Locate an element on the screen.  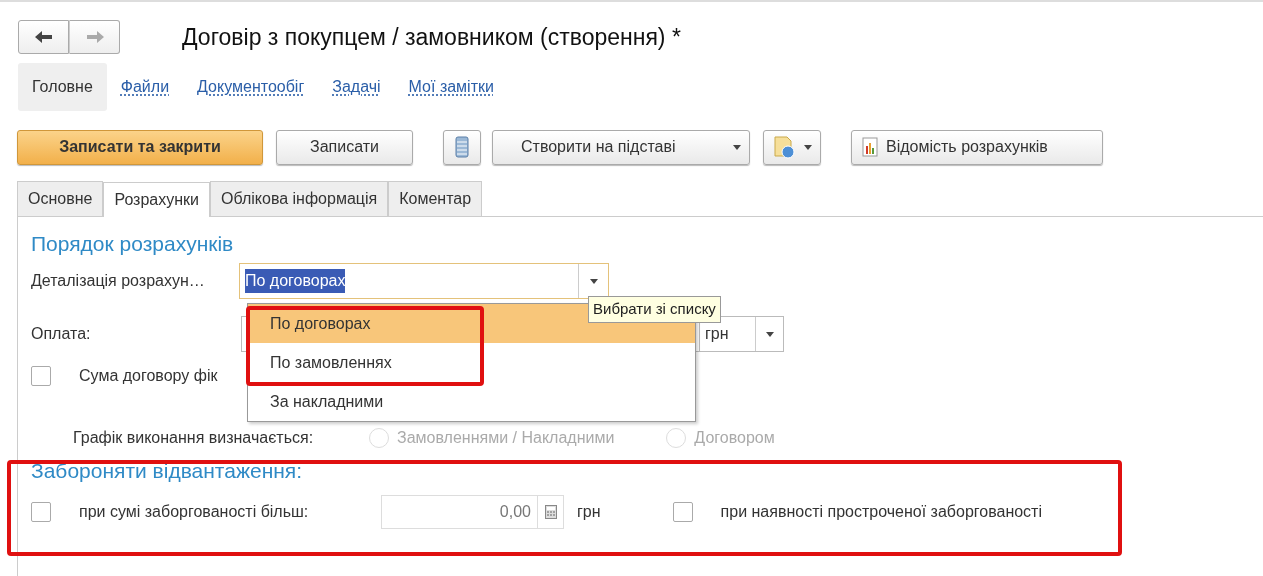
settlement-report-button: Відомість розрахунків is located at coordinates (977, 147).